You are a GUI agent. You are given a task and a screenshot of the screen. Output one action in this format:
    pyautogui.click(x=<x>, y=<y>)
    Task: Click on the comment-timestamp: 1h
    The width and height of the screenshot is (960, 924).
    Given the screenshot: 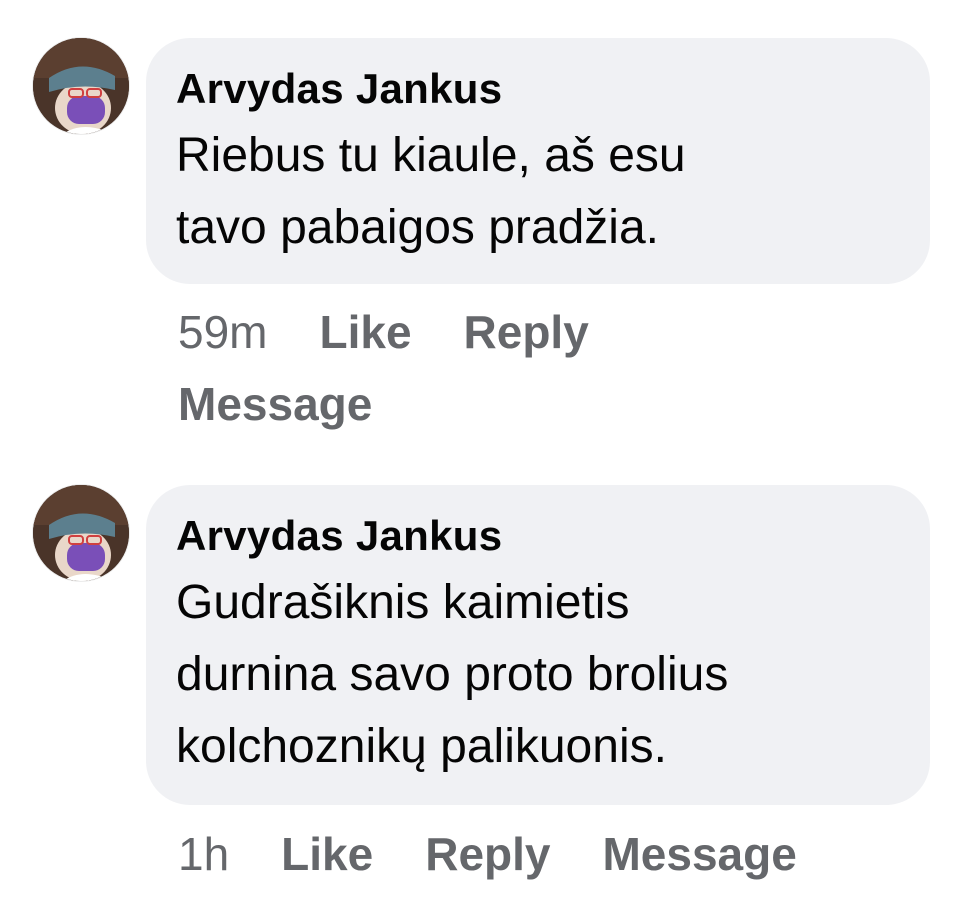 What is the action you would take?
    pyautogui.click(x=203, y=854)
    